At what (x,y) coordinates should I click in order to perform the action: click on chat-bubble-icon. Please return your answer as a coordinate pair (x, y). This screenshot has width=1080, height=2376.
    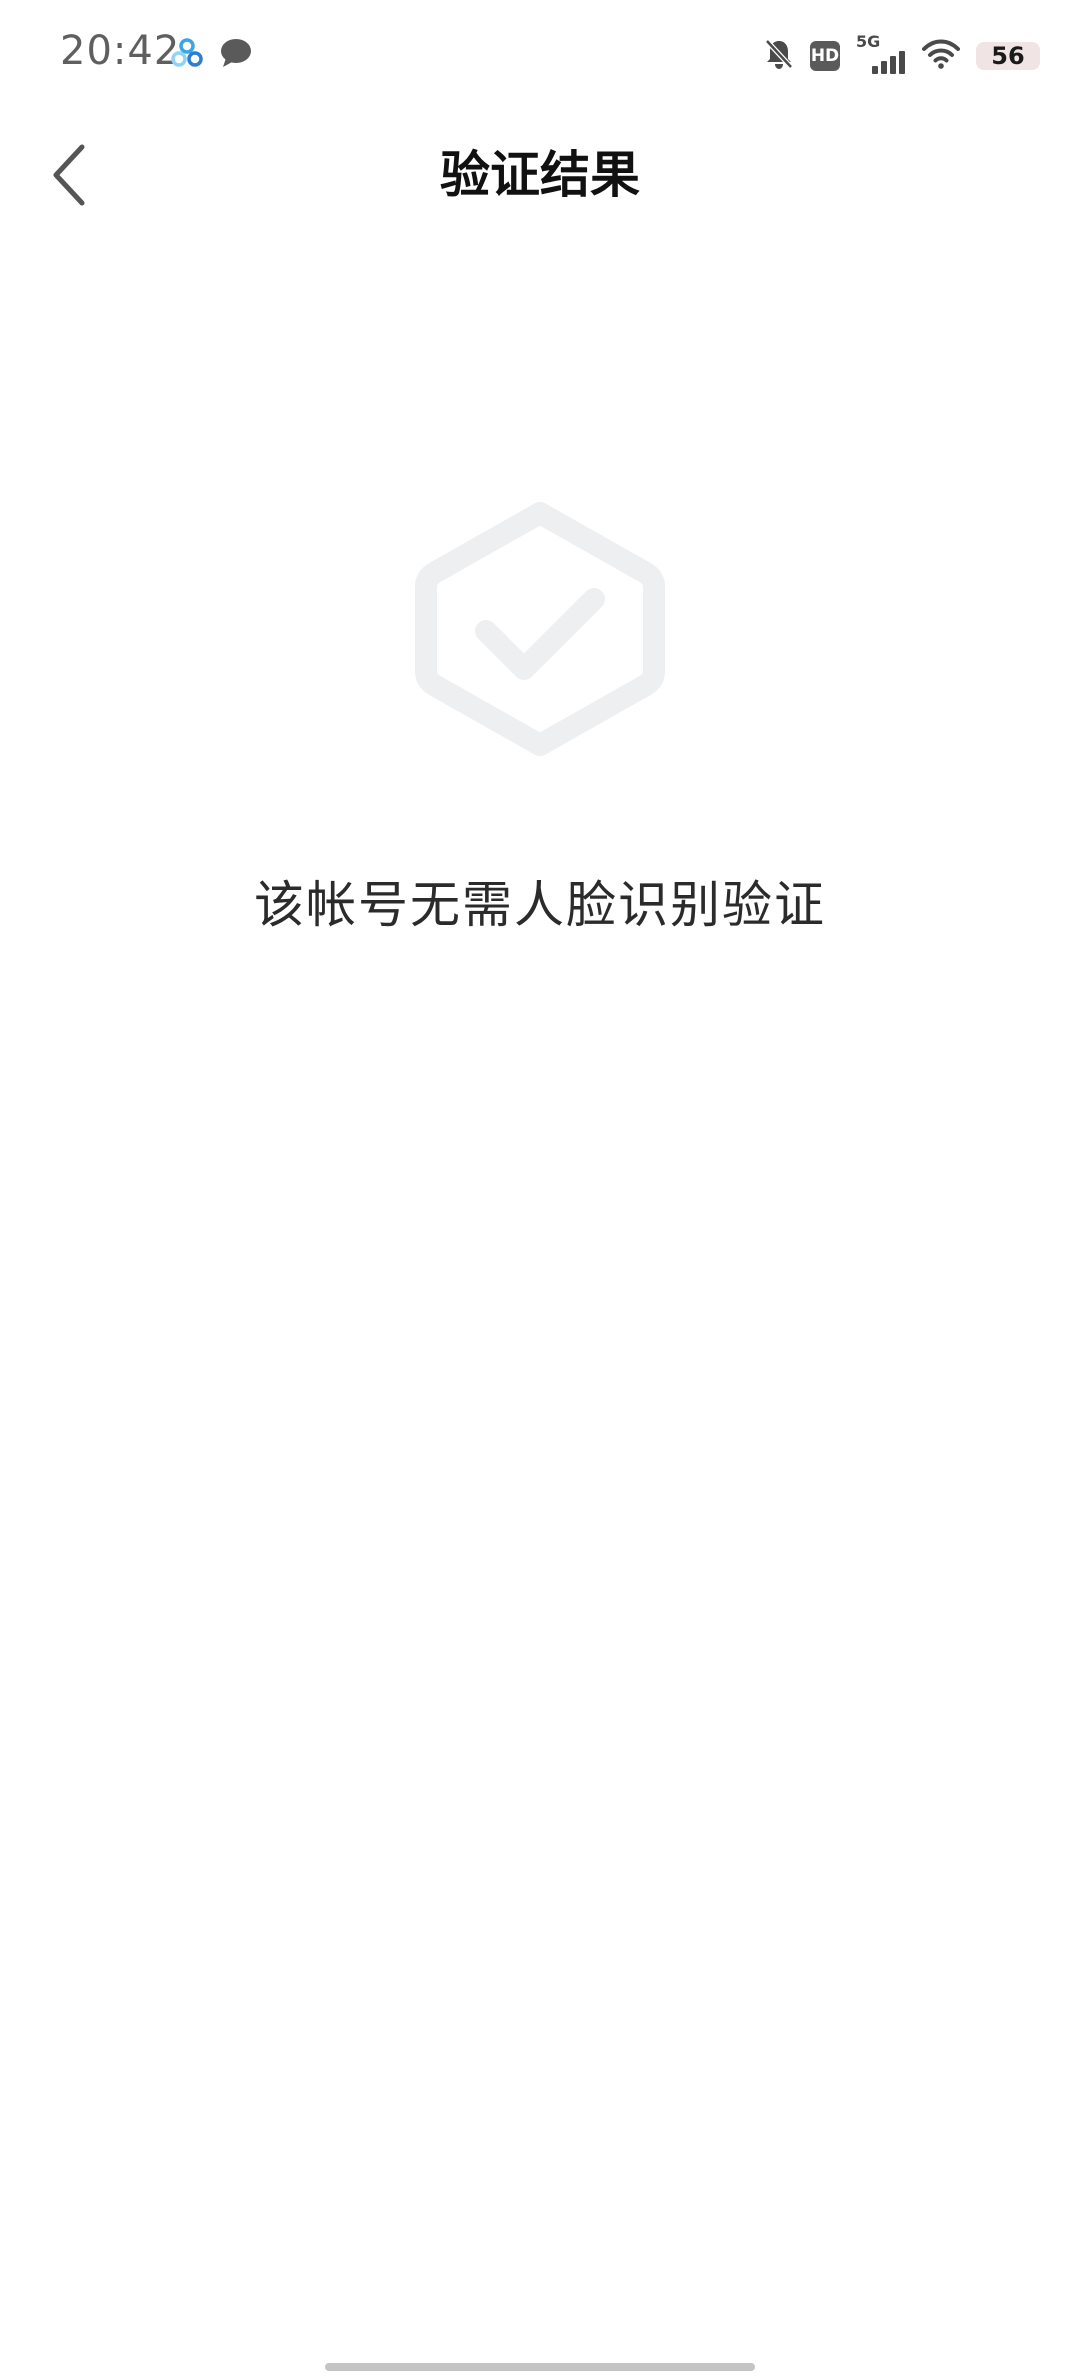
    Looking at the image, I should click on (236, 55).